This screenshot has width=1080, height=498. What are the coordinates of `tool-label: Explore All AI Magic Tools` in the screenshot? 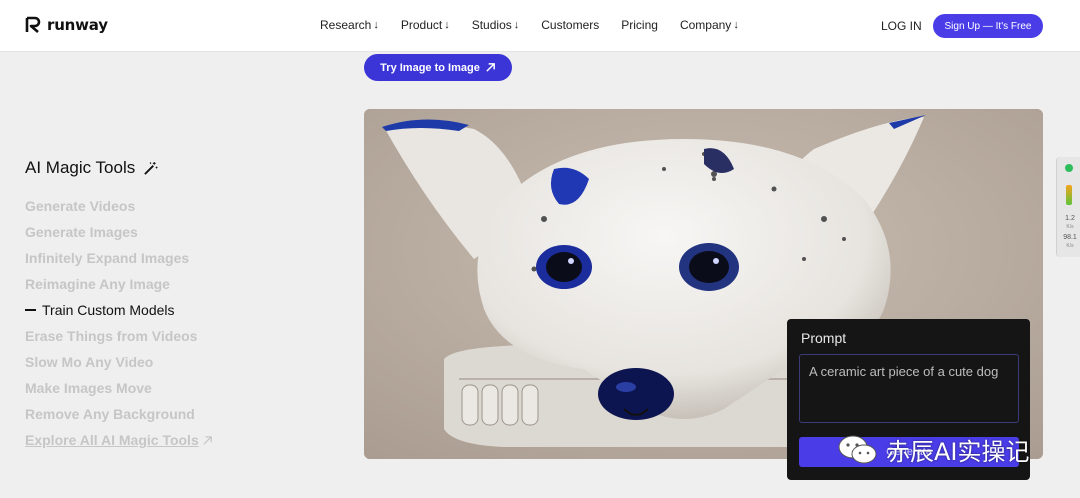 It's located at (112, 440).